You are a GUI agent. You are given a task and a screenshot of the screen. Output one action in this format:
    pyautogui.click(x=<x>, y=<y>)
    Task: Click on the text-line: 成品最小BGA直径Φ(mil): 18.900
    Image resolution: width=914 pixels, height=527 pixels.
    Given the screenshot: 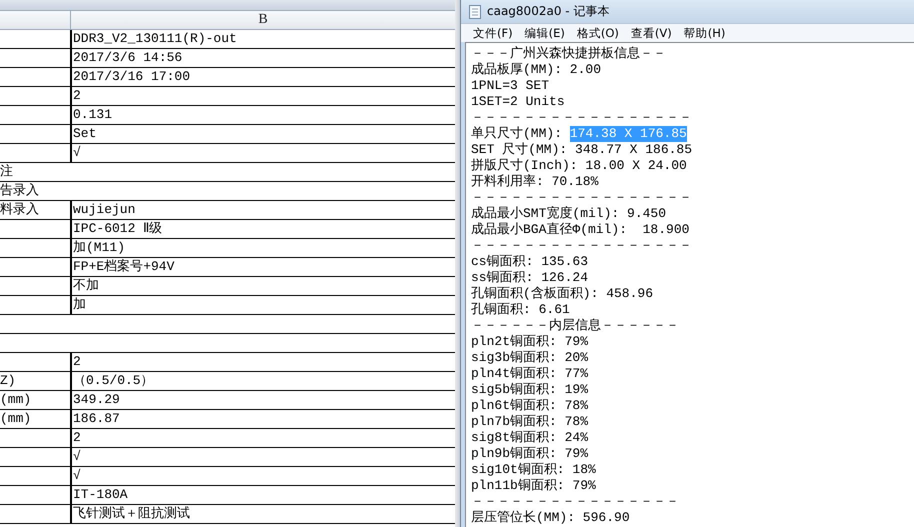 What is the action you would take?
    pyautogui.click(x=580, y=230)
    